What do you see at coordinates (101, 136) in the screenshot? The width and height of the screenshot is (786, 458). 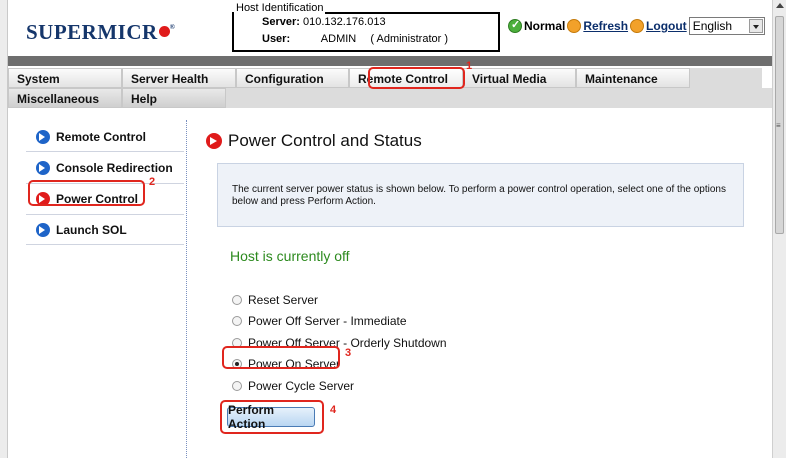 I see `sidebar-item-label: Remote Control` at bounding box center [101, 136].